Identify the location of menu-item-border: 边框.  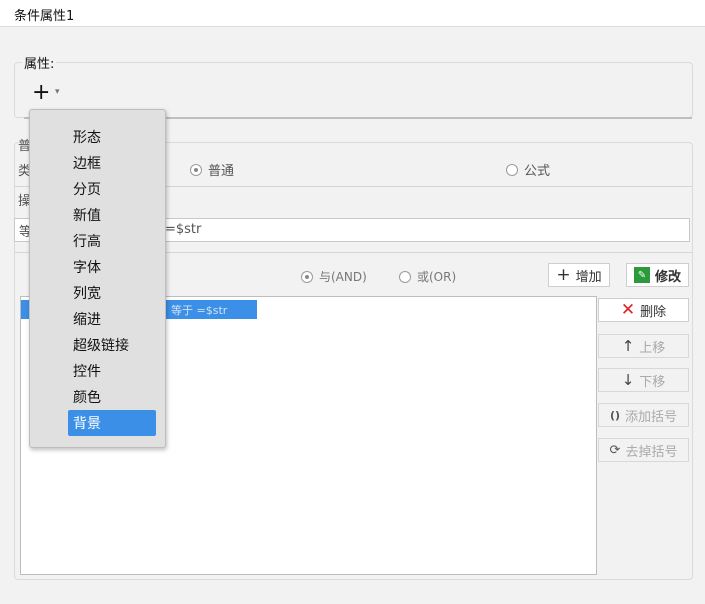
(112, 163).